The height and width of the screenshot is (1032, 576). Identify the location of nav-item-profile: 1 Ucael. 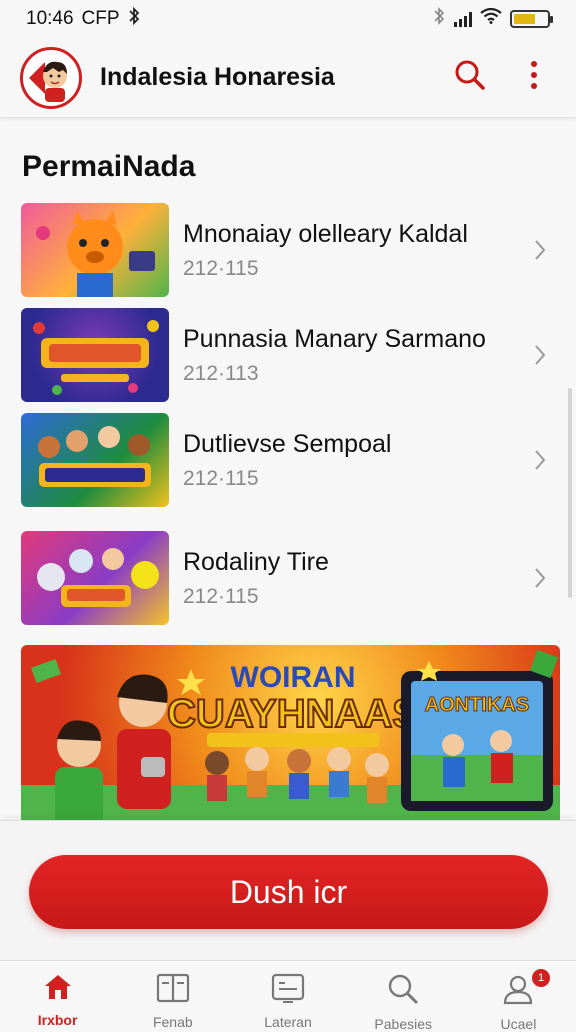
(518, 996).